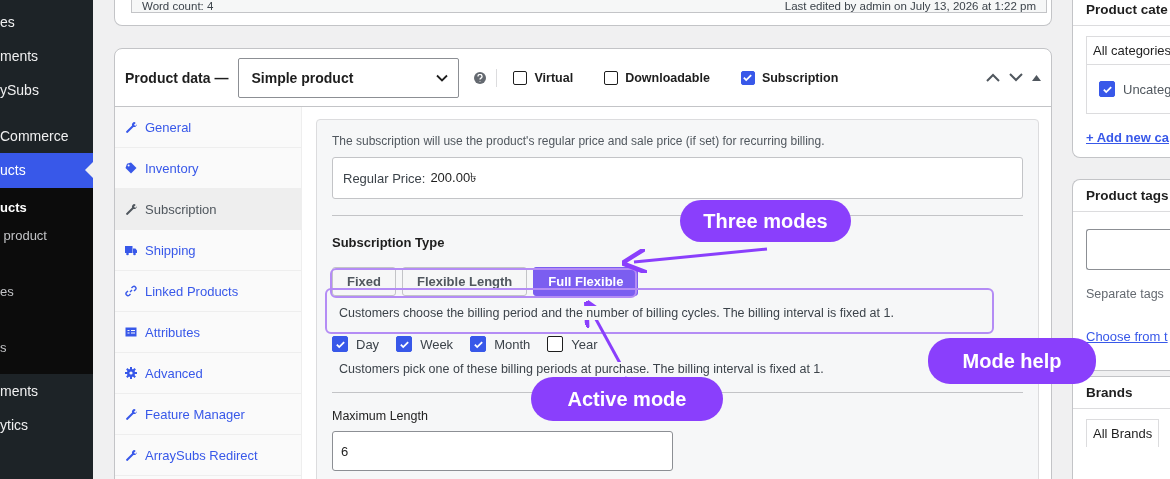  Describe the element at coordinates (380, 416) in the screenshot. I see `field-label: Maximum Length` at that location.